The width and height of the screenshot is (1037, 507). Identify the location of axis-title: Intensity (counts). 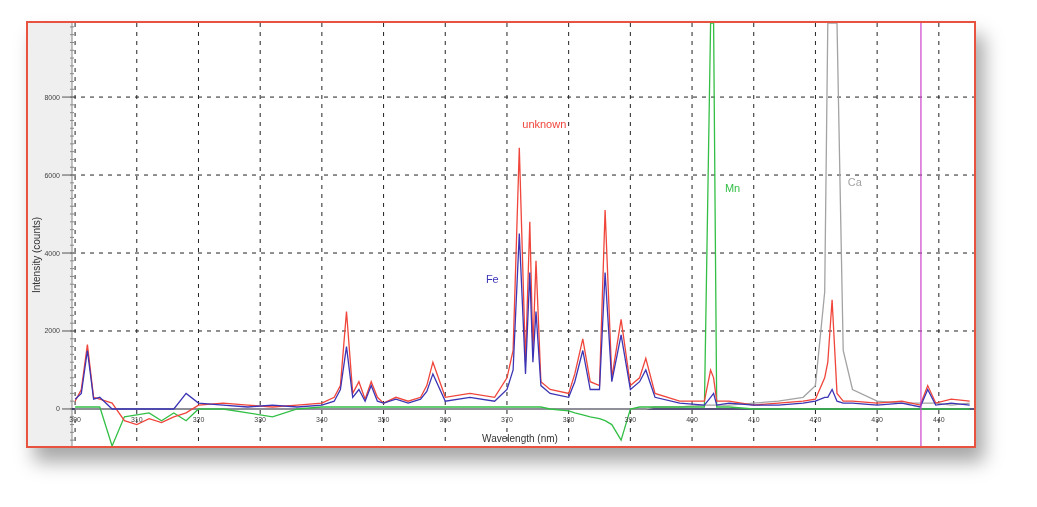
(36, 255).